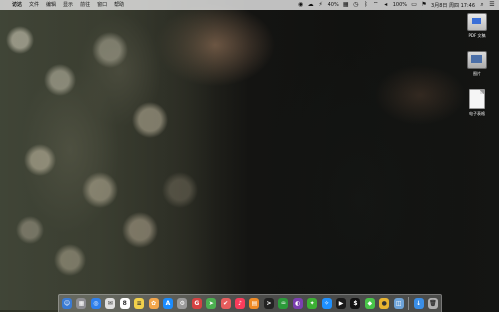 The width and height of the screenshot is (499, 312). I want to click on desktop-icon-label: PDF 文稿, so click(477, 35).